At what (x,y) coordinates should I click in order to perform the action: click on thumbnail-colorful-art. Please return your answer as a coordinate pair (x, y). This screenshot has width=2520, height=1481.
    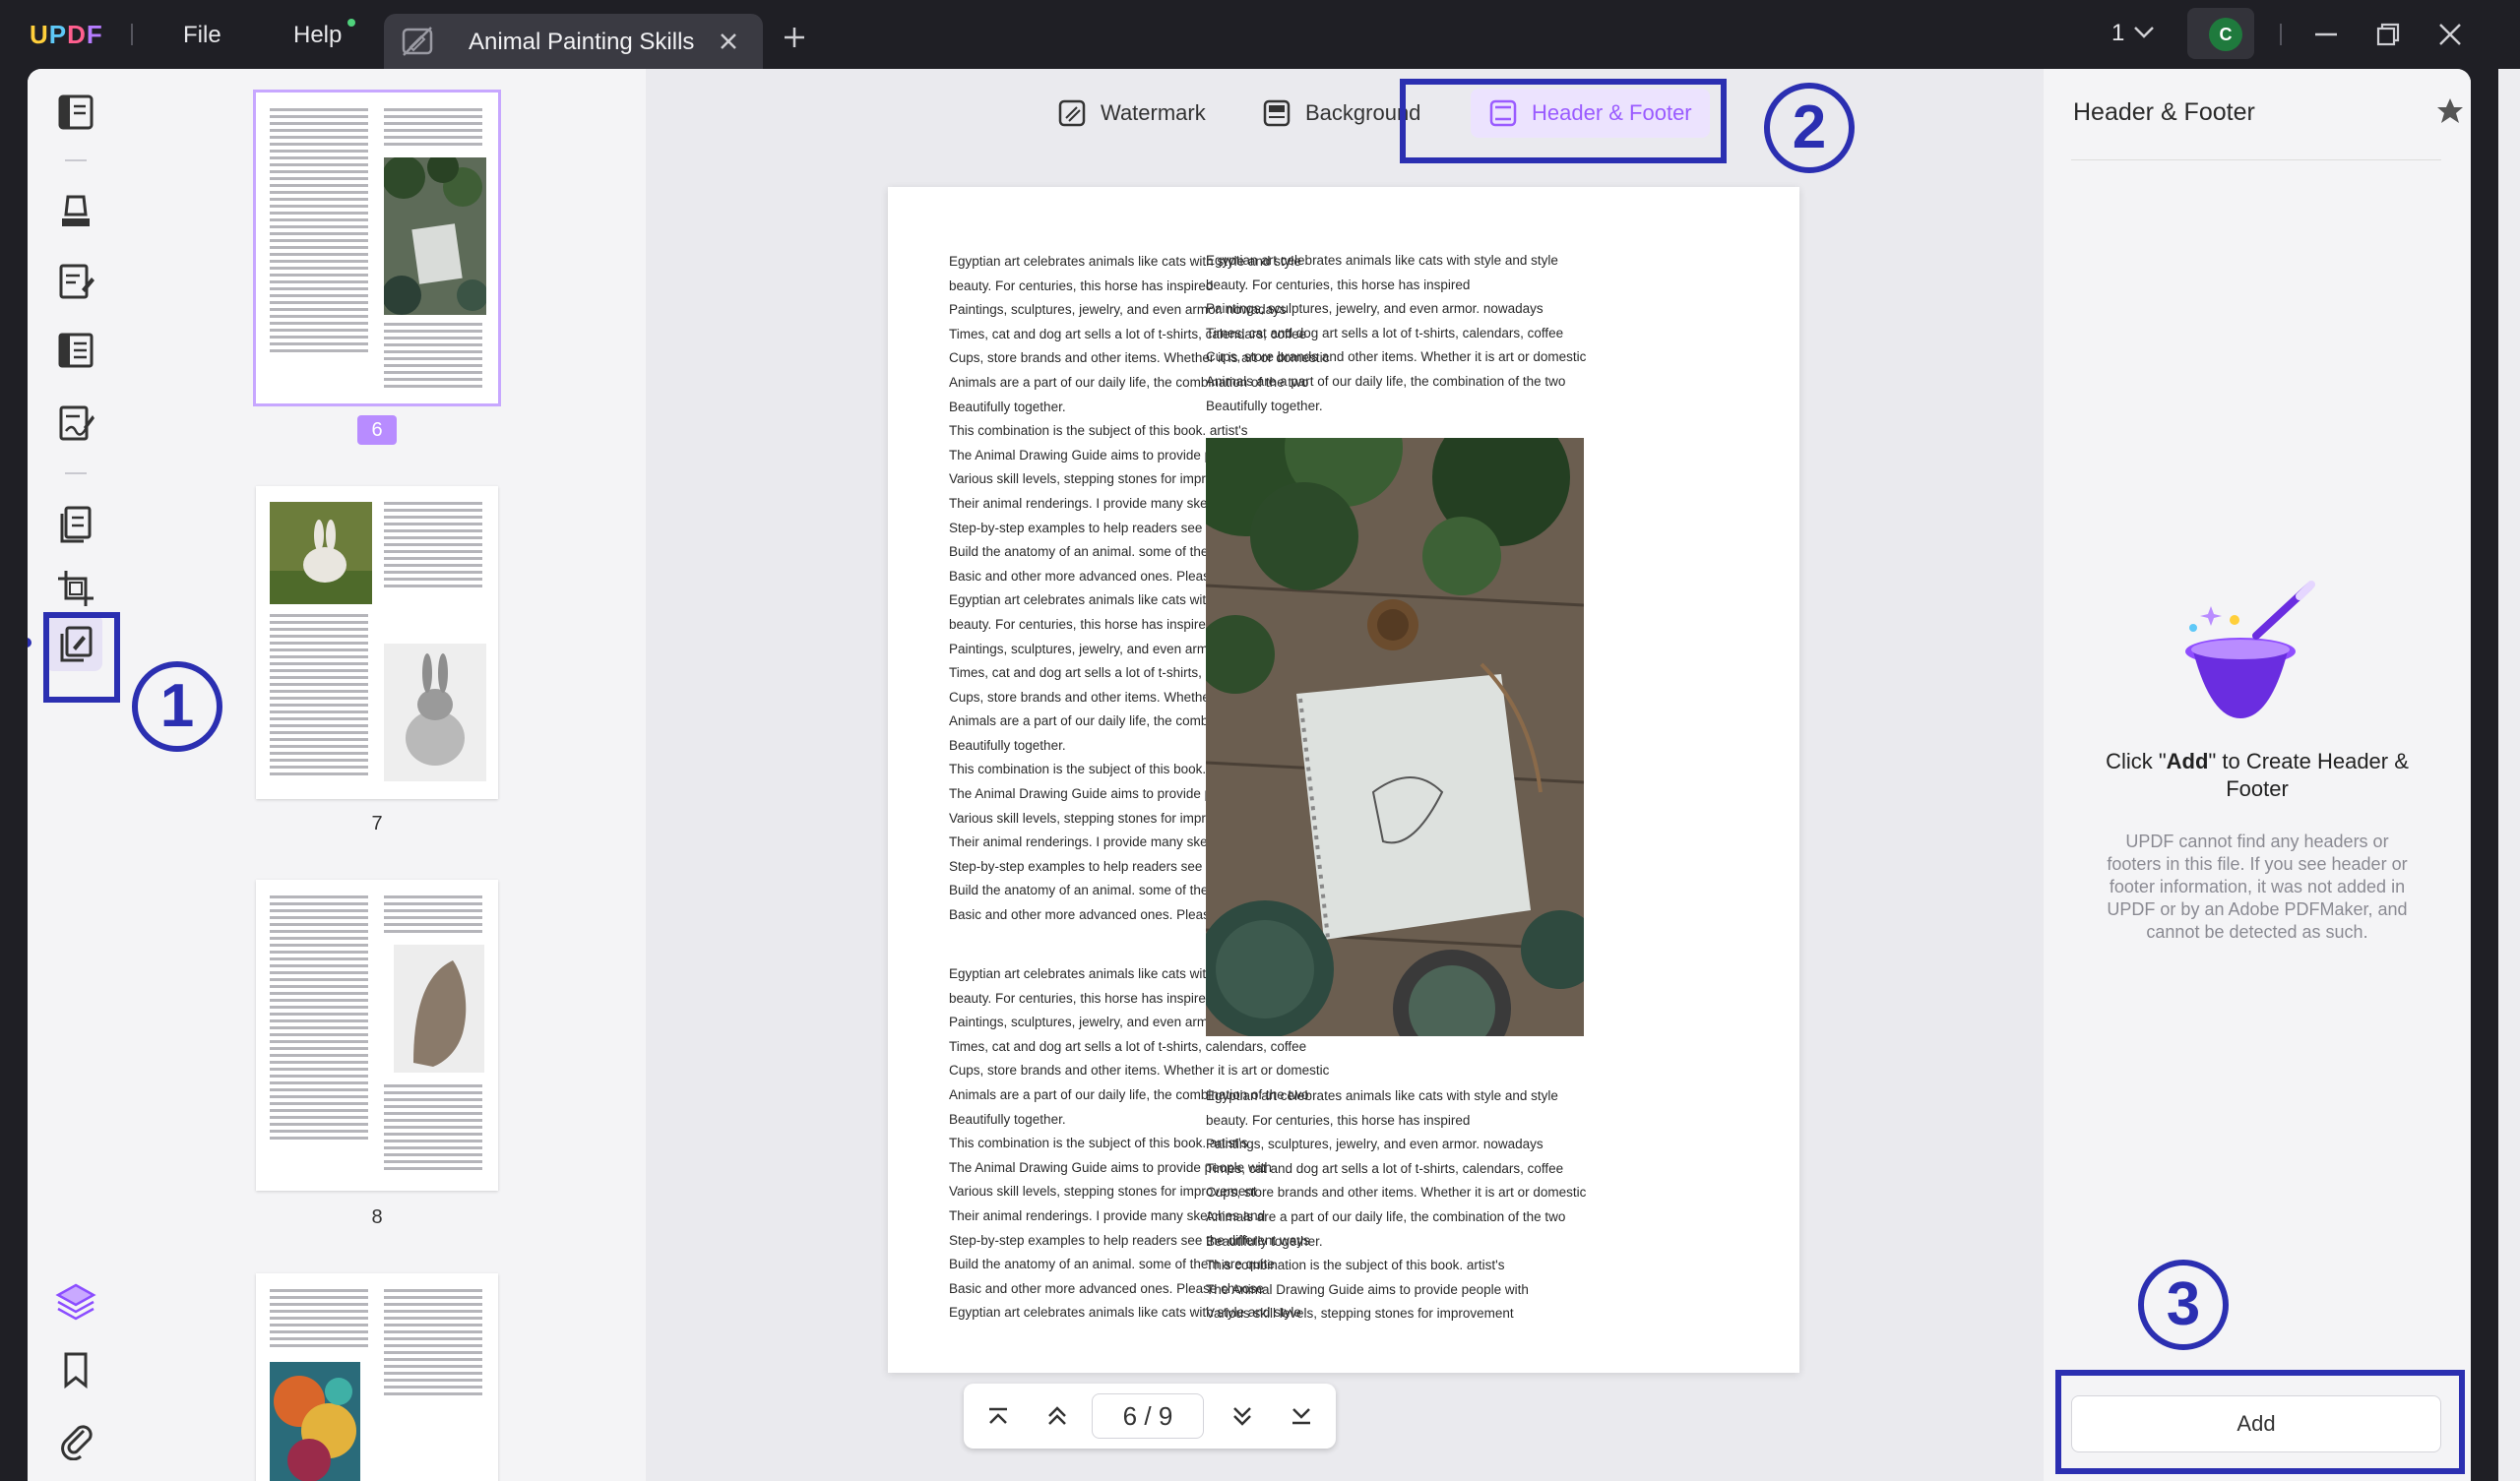
    Looking at the image, I should click on (315, 1421).